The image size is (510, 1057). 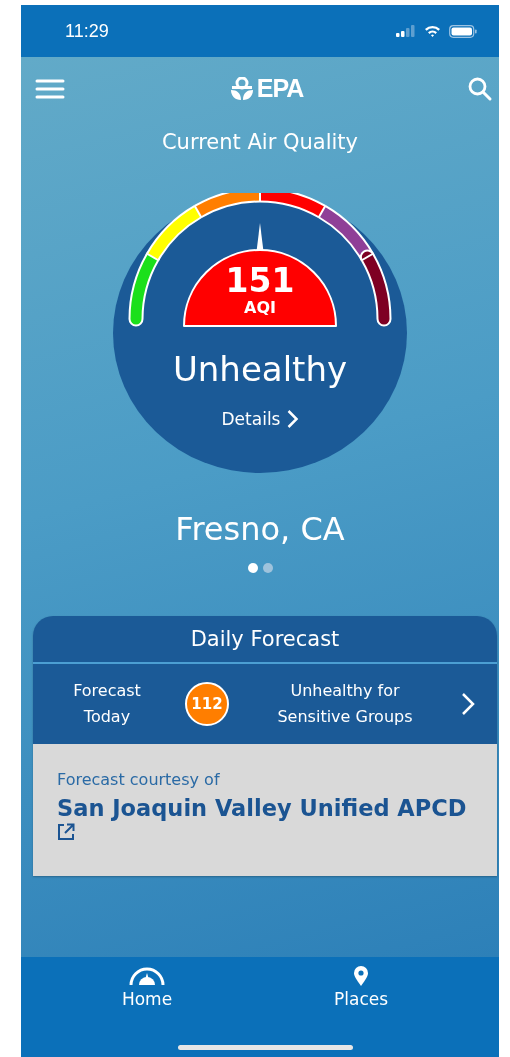 What do you see at coordinates (139, 779) in the screenshot?
I see `credit-label: Forecast courtesy of` at bounding box center [139, 779].